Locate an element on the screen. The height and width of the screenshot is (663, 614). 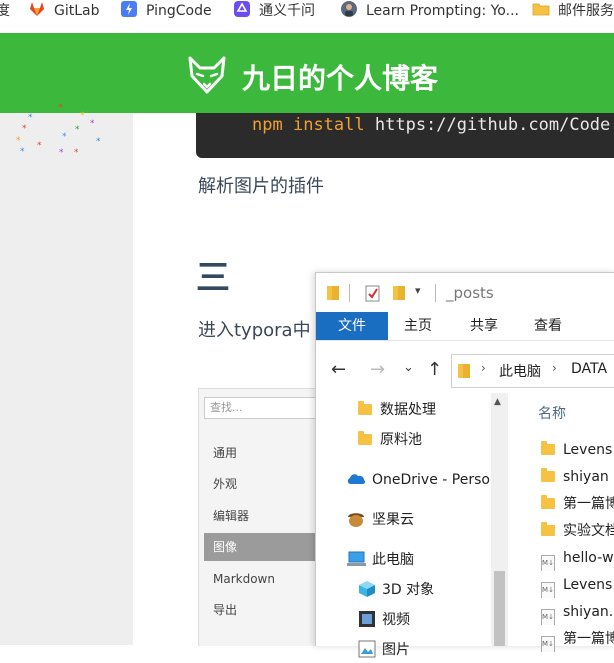
fox-logo-icon is located at coordinates (207, 75).